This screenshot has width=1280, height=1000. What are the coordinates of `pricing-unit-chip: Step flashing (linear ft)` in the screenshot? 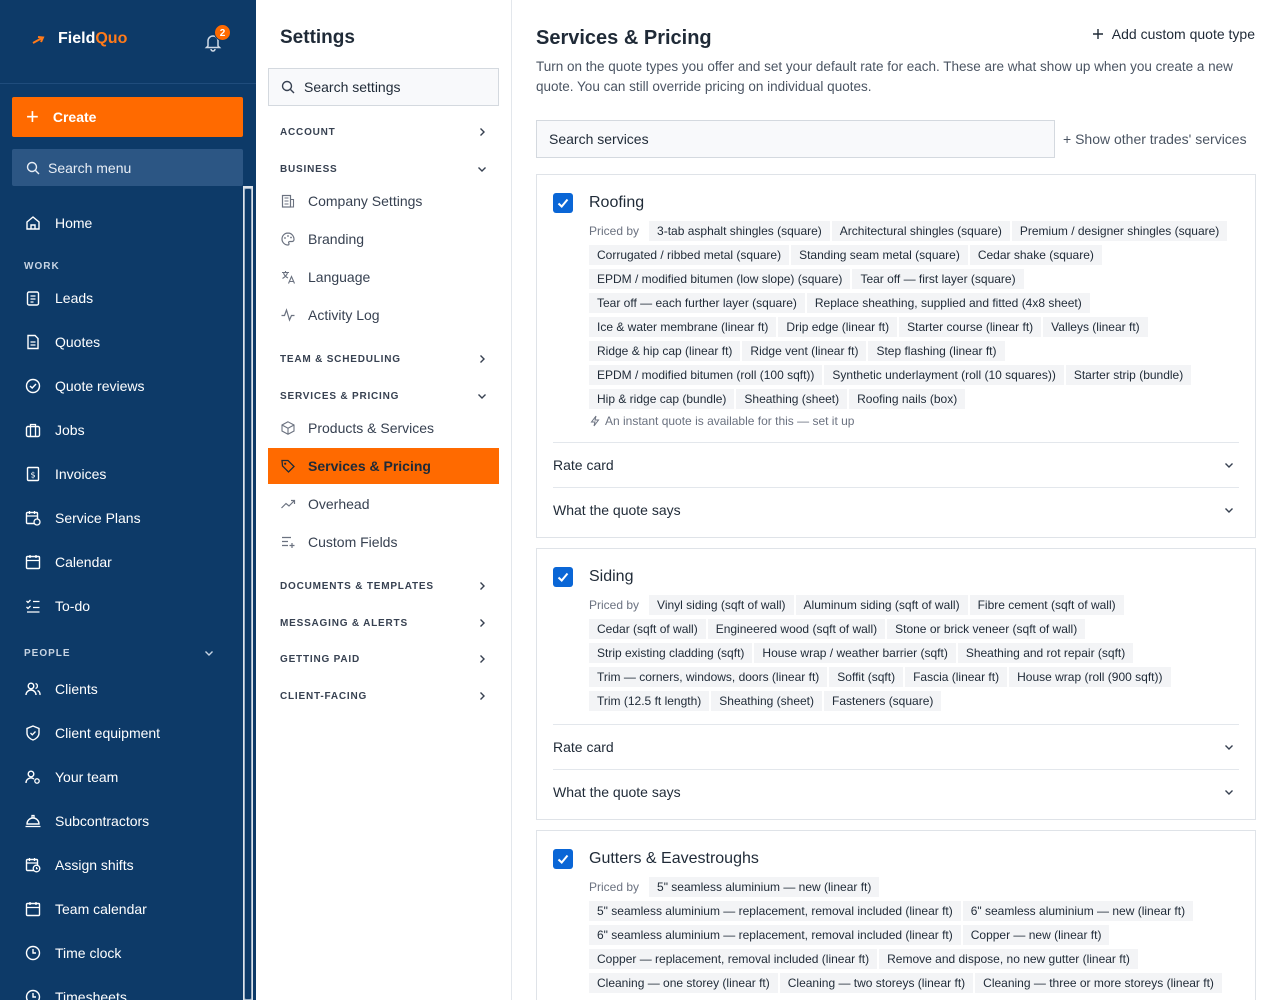 It's located at (936, 351).